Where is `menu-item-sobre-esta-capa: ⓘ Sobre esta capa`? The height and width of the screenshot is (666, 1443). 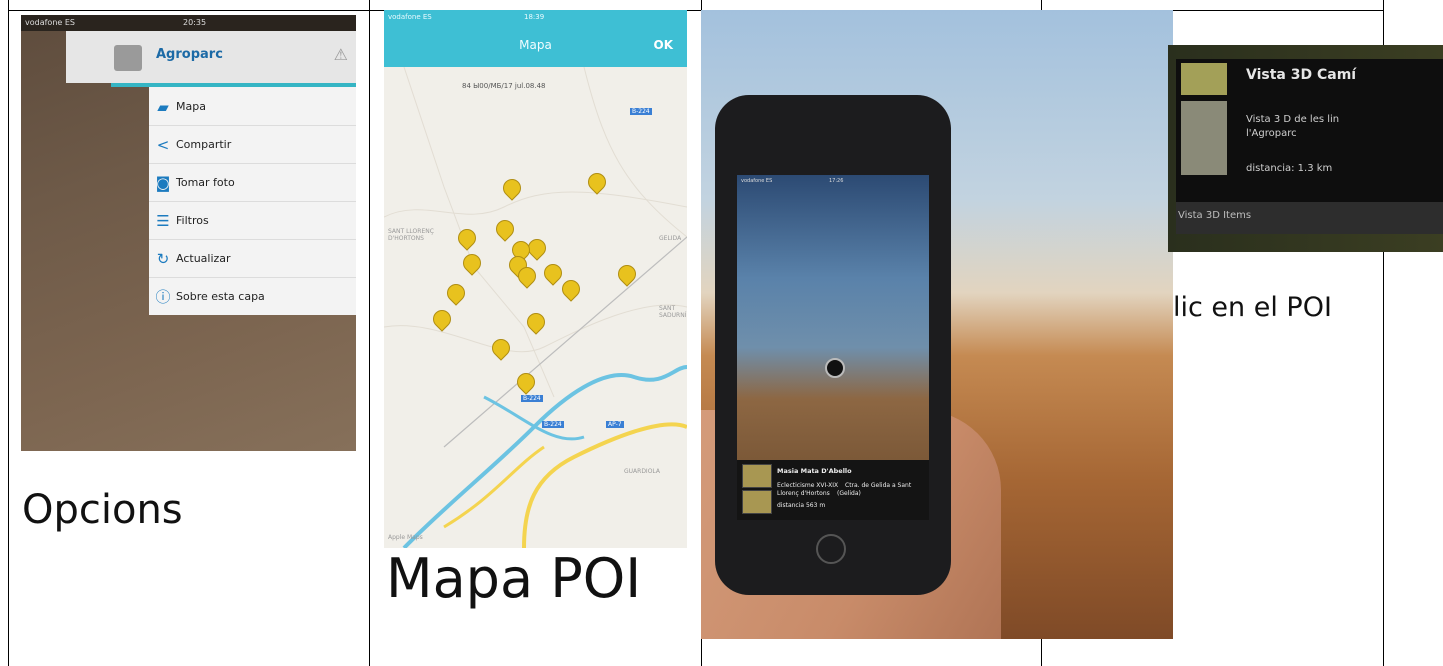
menu-item-sobre-esta-capa: ⓘ Sobre esta capa is located at coordinates (252, 296).